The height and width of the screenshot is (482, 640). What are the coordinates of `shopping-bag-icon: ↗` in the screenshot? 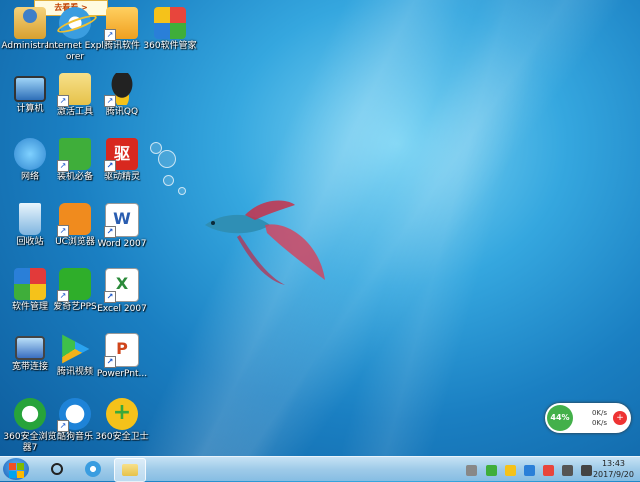 It's located at (74, 155).